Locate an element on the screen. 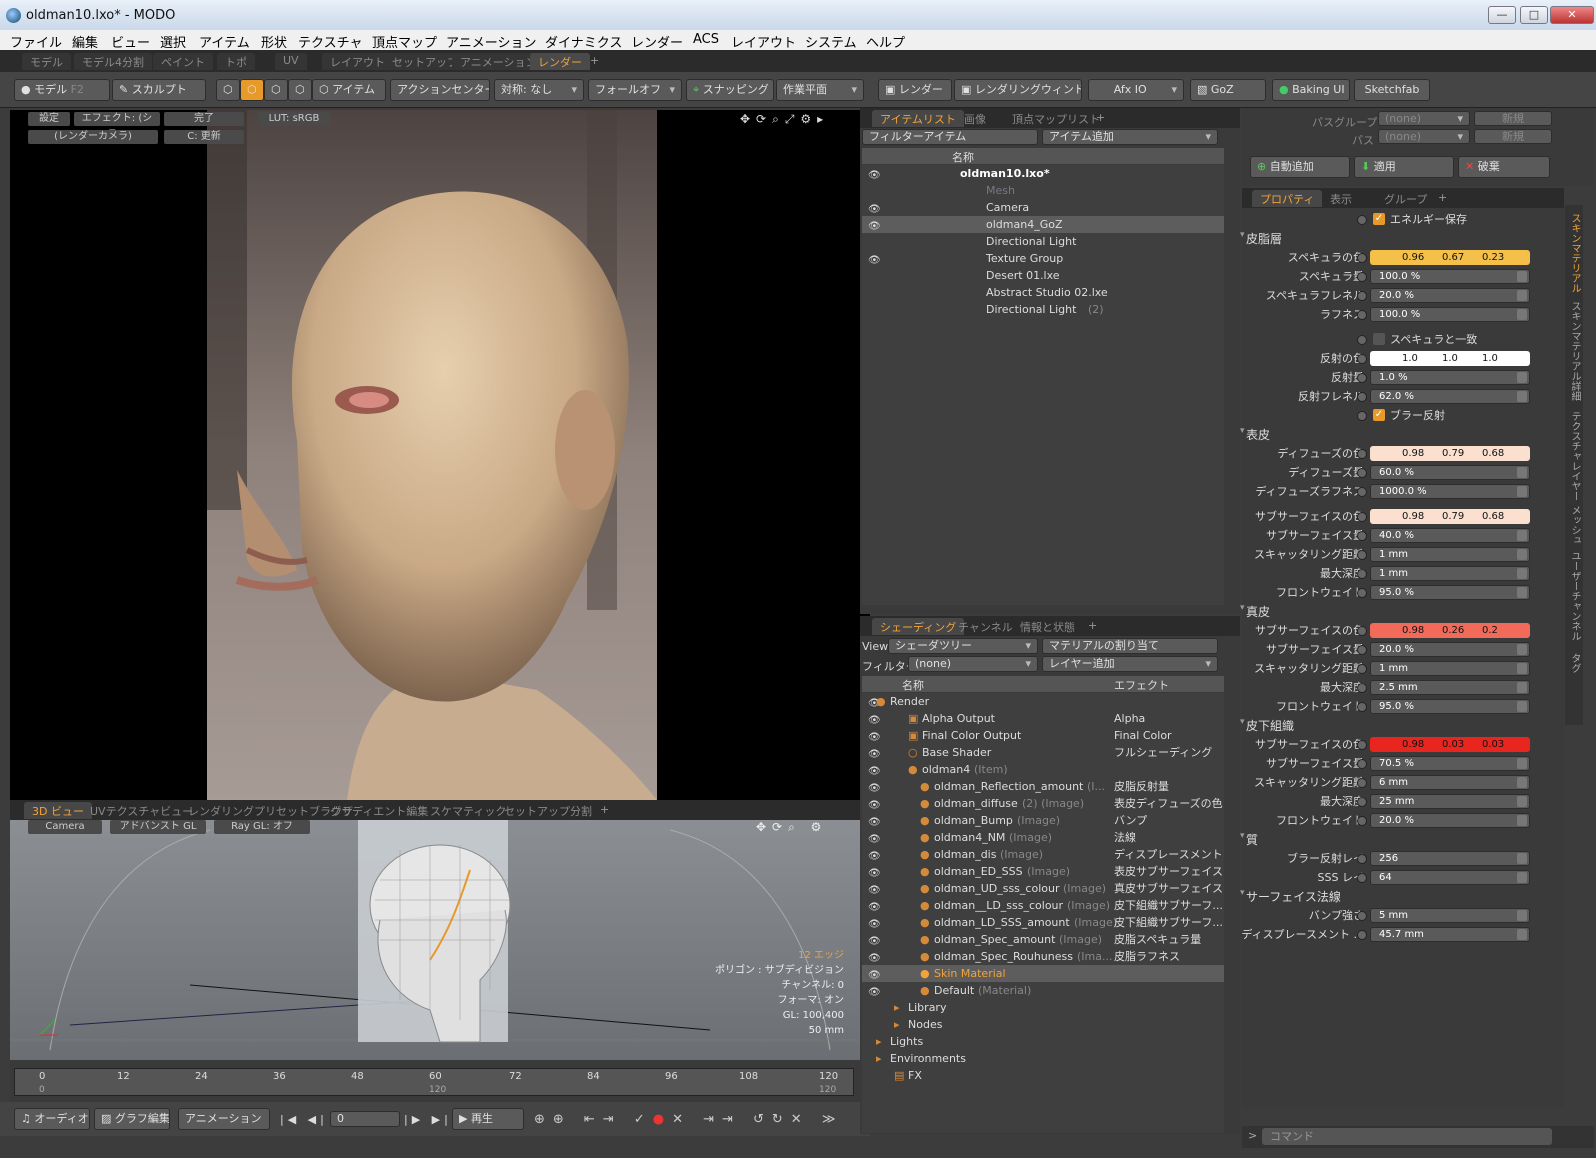 The height and width of the screenshot is (1158, 1596). section-dermis: 真皮 is located at coordinates (1258, 611).